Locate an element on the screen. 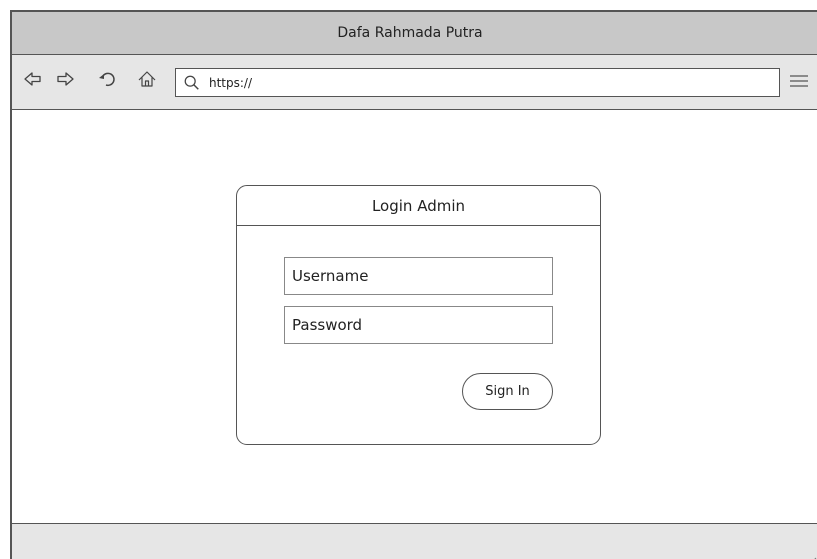 The image size is (817, 559). resize-grip-icon is located at coordinates (810, 556).